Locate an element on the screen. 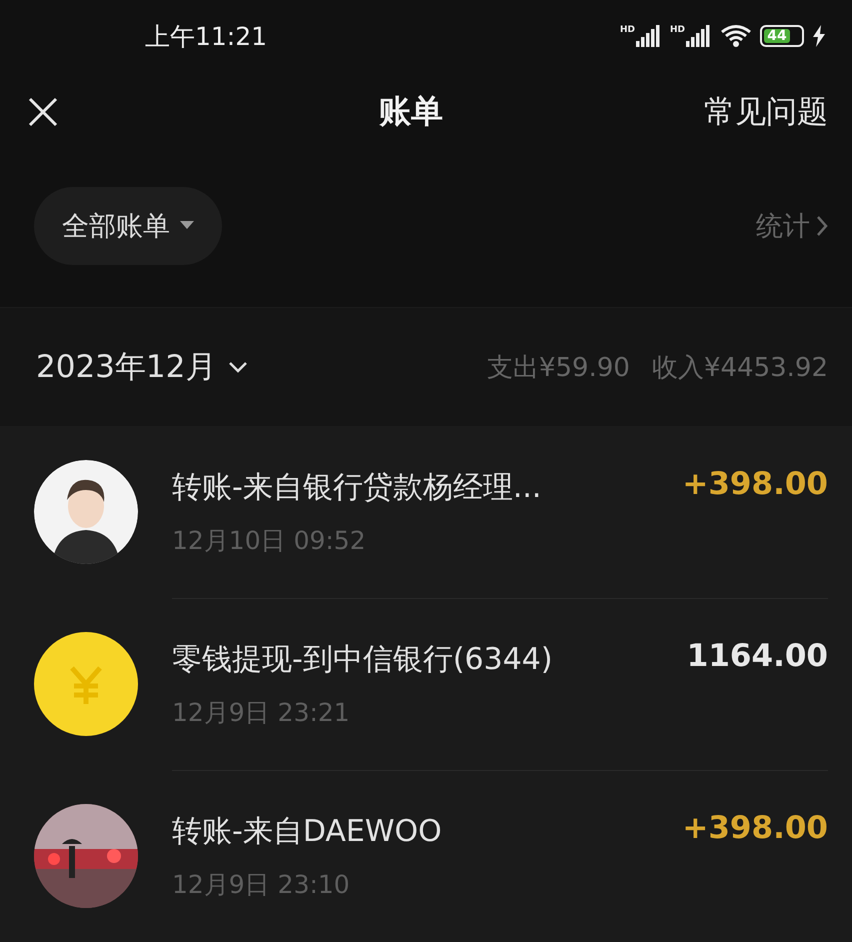 The width and height of the screenshot is (852, 942). transaction-amount: 1164.00 is located at coordinates (757, 656).